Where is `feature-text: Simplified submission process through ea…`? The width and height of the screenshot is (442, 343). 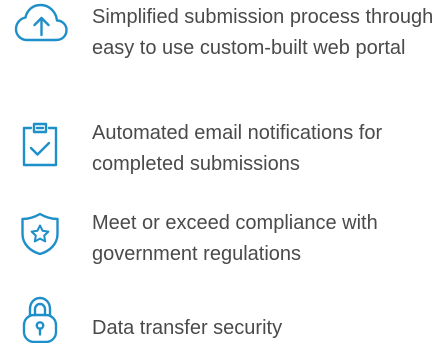
feature-text: Simplified submission process through ea… is located at coordinates (263, 32).